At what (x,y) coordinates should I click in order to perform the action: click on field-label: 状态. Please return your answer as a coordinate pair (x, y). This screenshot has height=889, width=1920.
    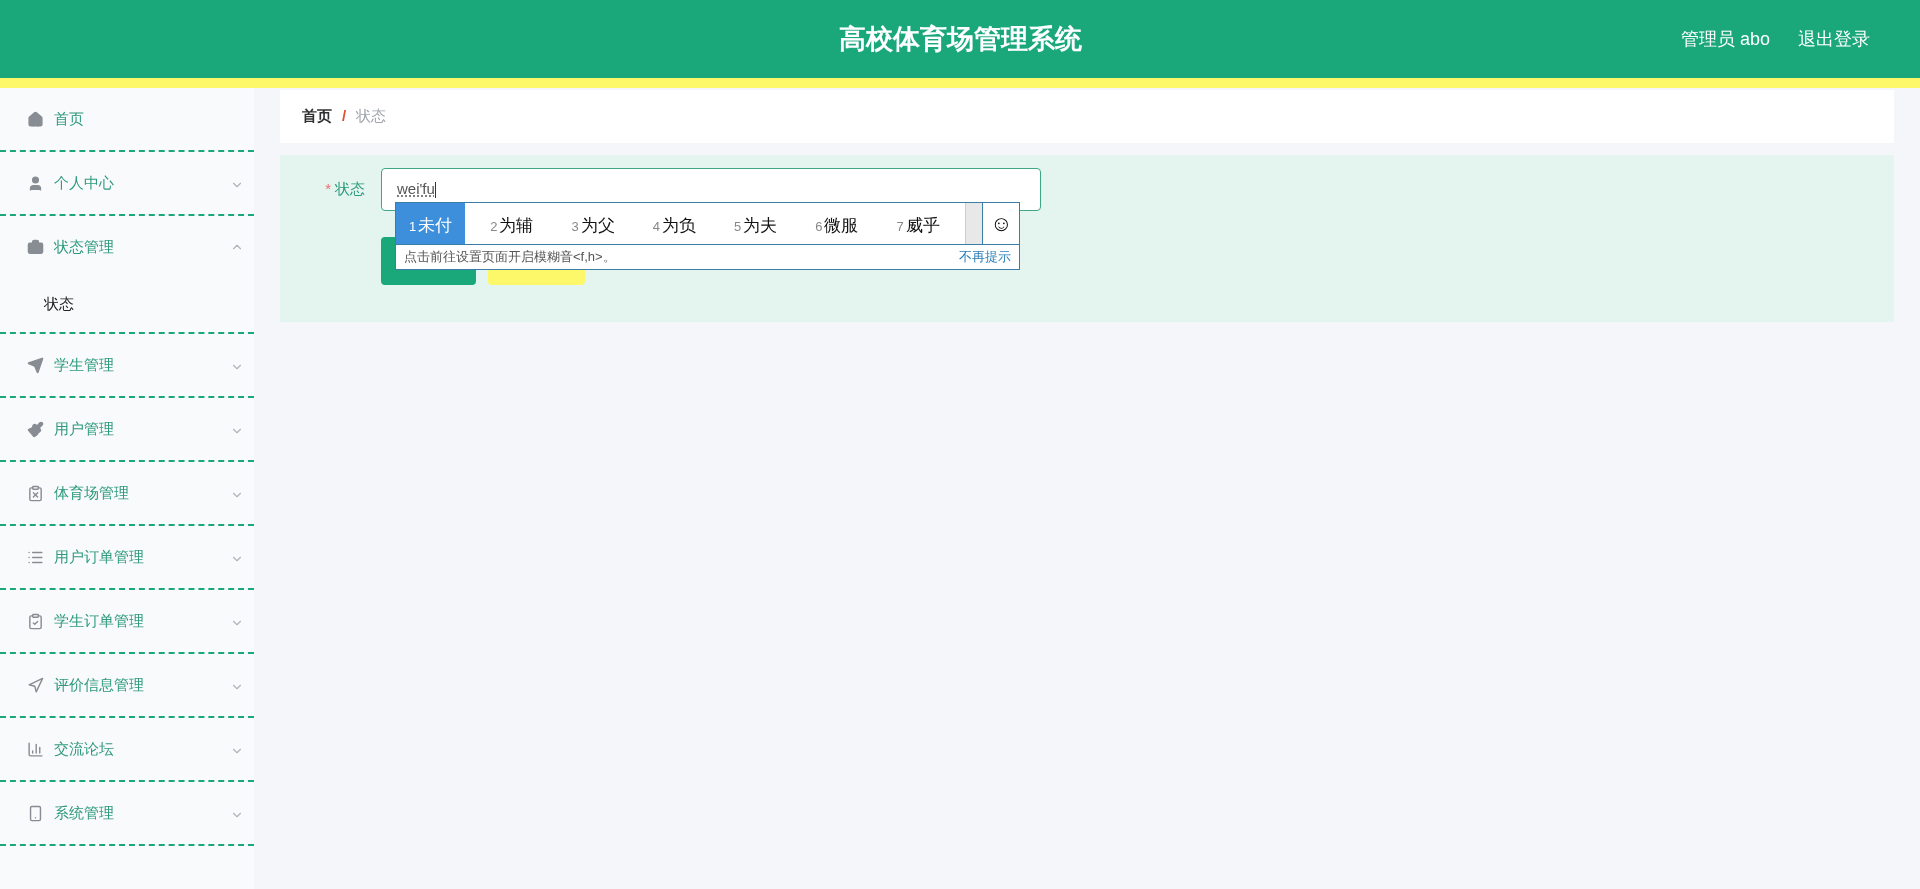
    Looking at the image, I should click on (350, 189).